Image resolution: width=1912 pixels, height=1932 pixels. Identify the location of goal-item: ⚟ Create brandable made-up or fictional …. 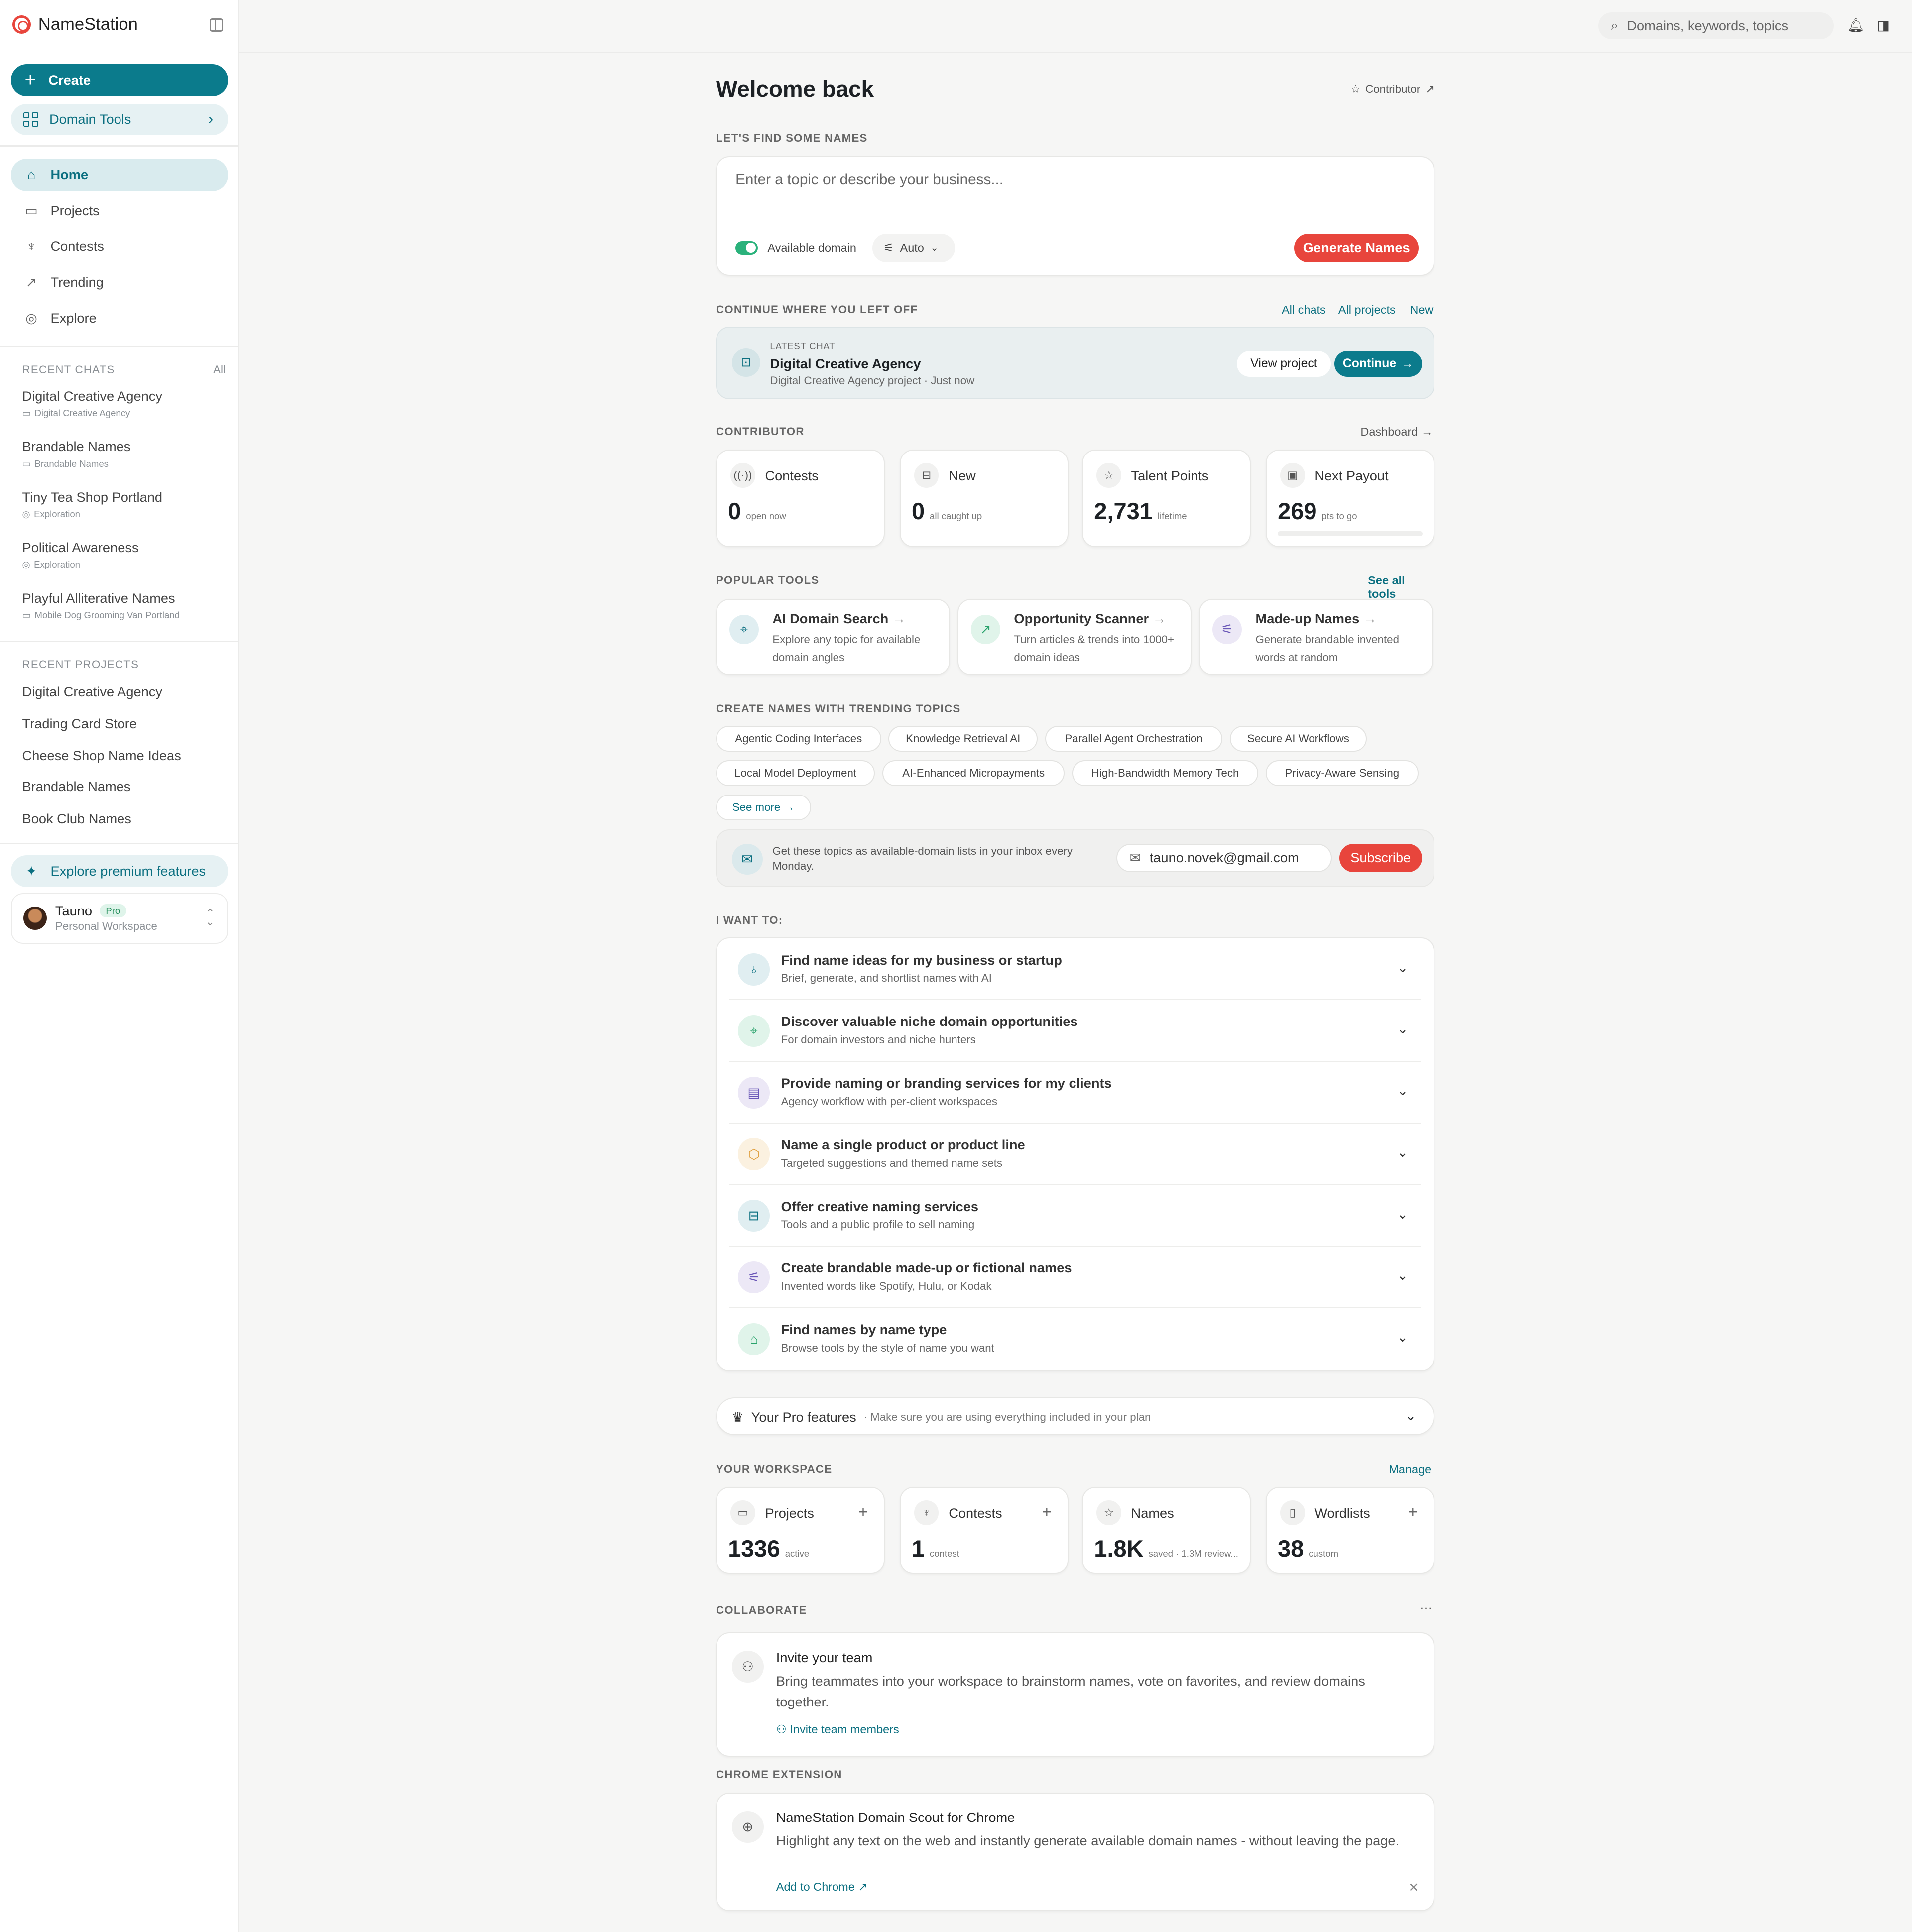
(1075, 1277).